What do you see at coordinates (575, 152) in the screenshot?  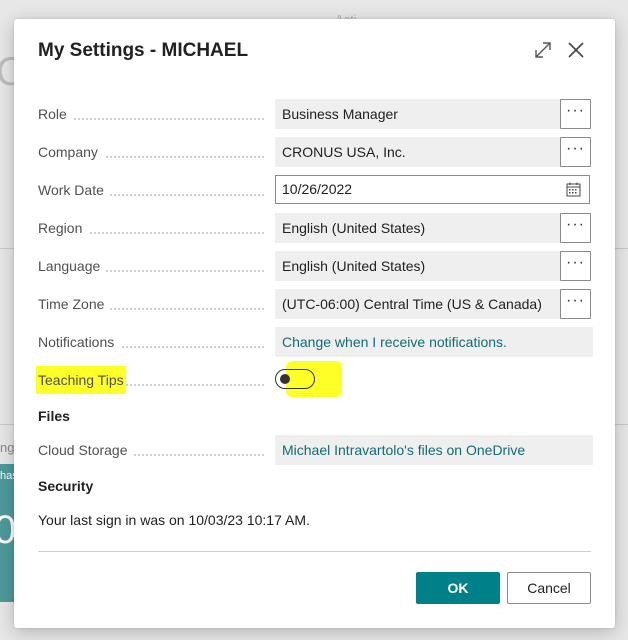 I see `company-more-button: ···` at bounding box center [575, 152].